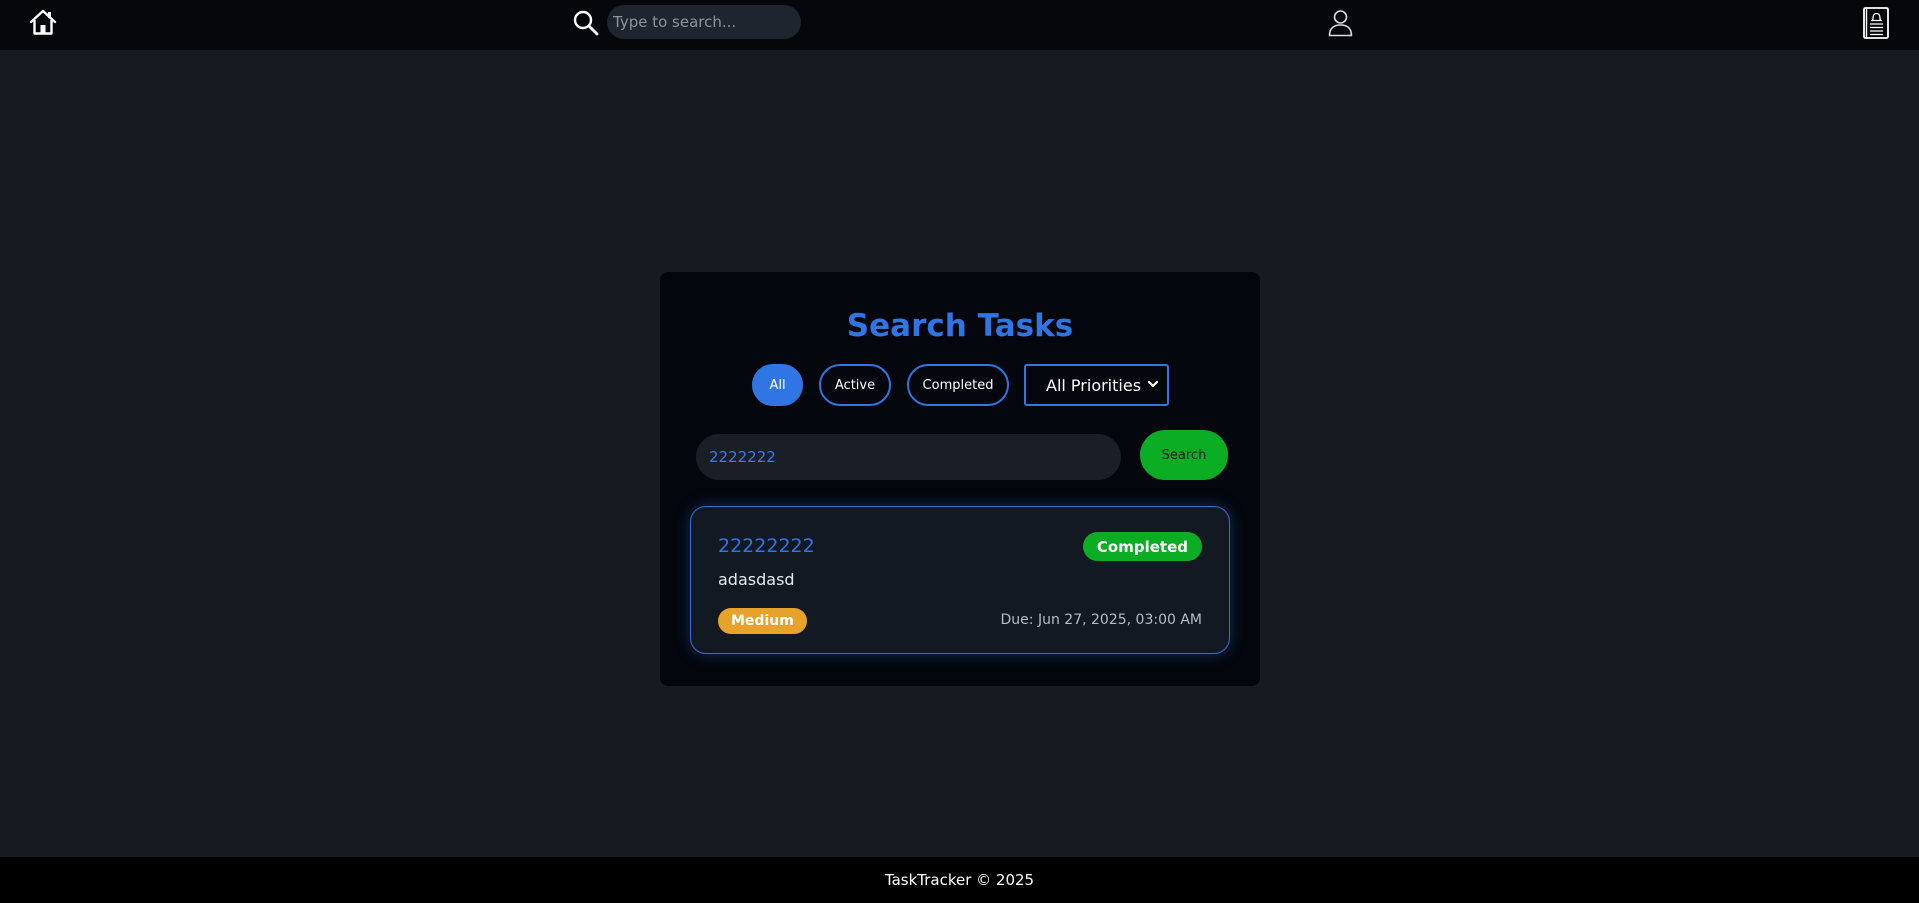  I want to click on task-search-input, so click(908, 457).